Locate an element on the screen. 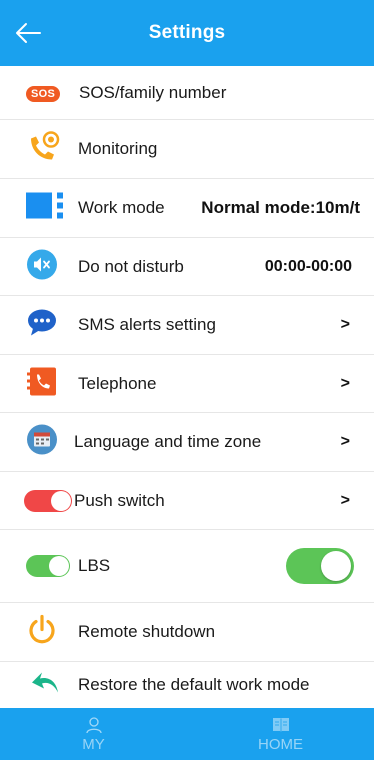  settings-row-lbs: LBS is located at coordinates (187, 566).